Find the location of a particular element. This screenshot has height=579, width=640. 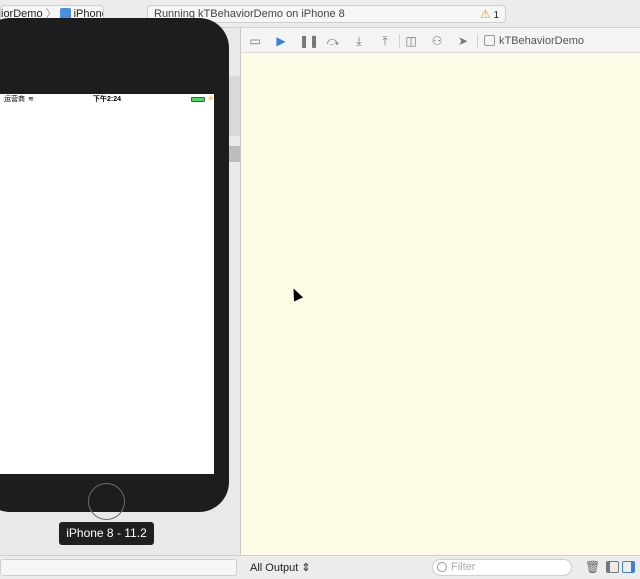

warning-badge: ⚠ 1 is located at coordinates (489, 15).